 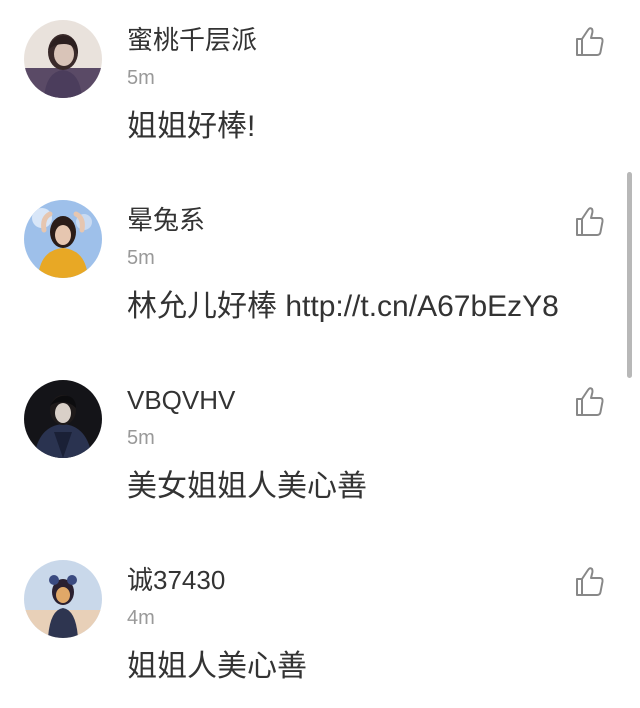 I want to click on scrollbar, so click(x=629, y=275).